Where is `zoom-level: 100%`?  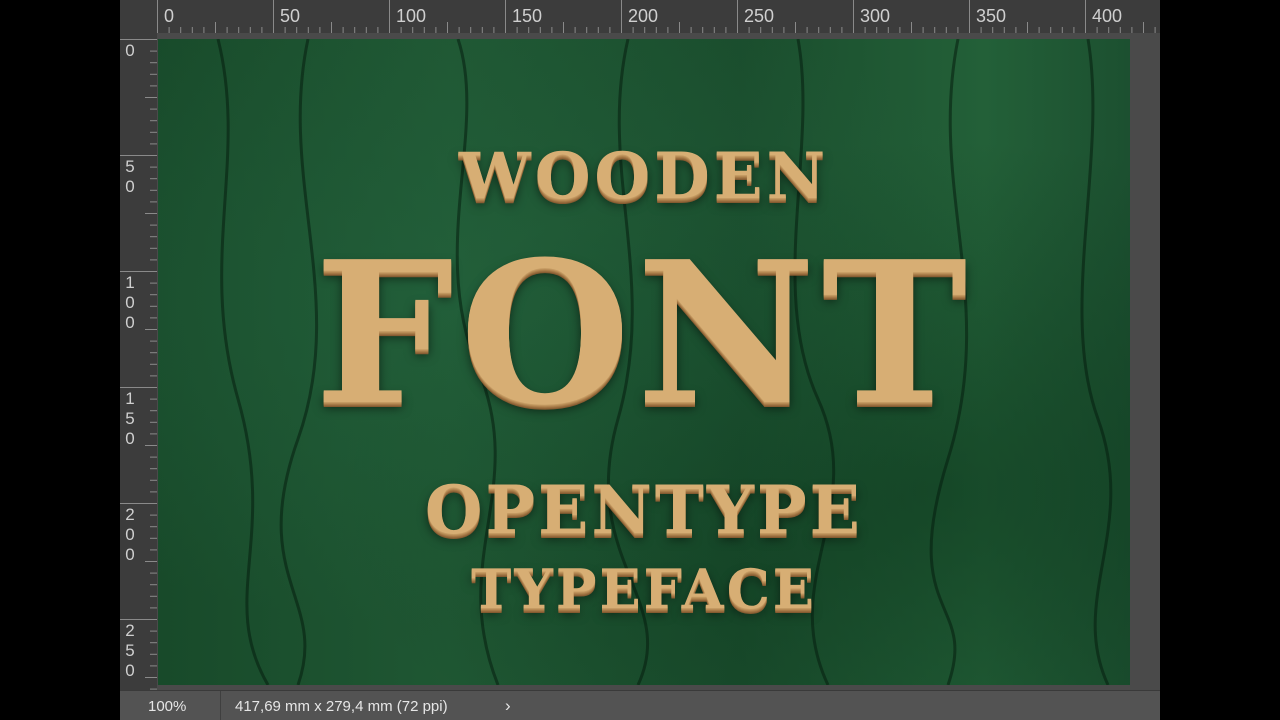
zoom-level: 100% is located at coordinates (167, 706).